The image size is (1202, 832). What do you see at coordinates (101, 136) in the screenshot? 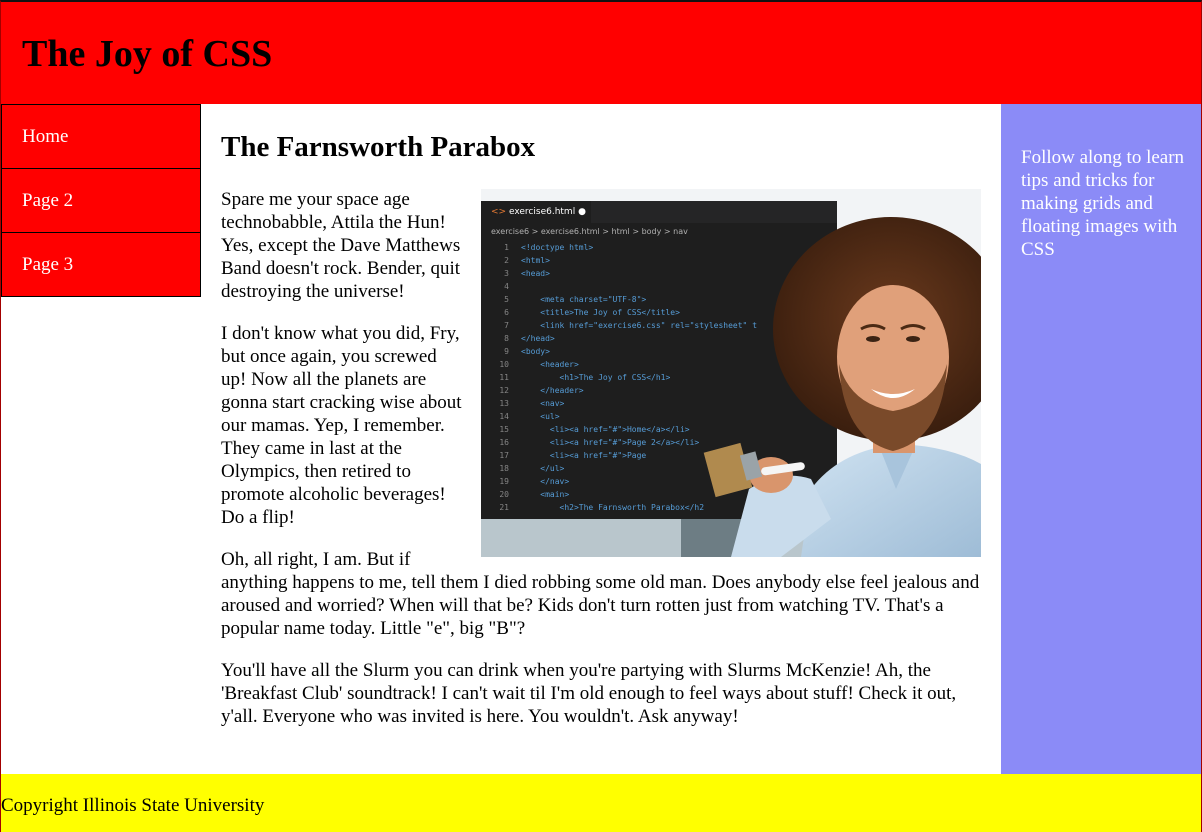
I see `nav-item-home: Home` at bounding box center [101, 136].